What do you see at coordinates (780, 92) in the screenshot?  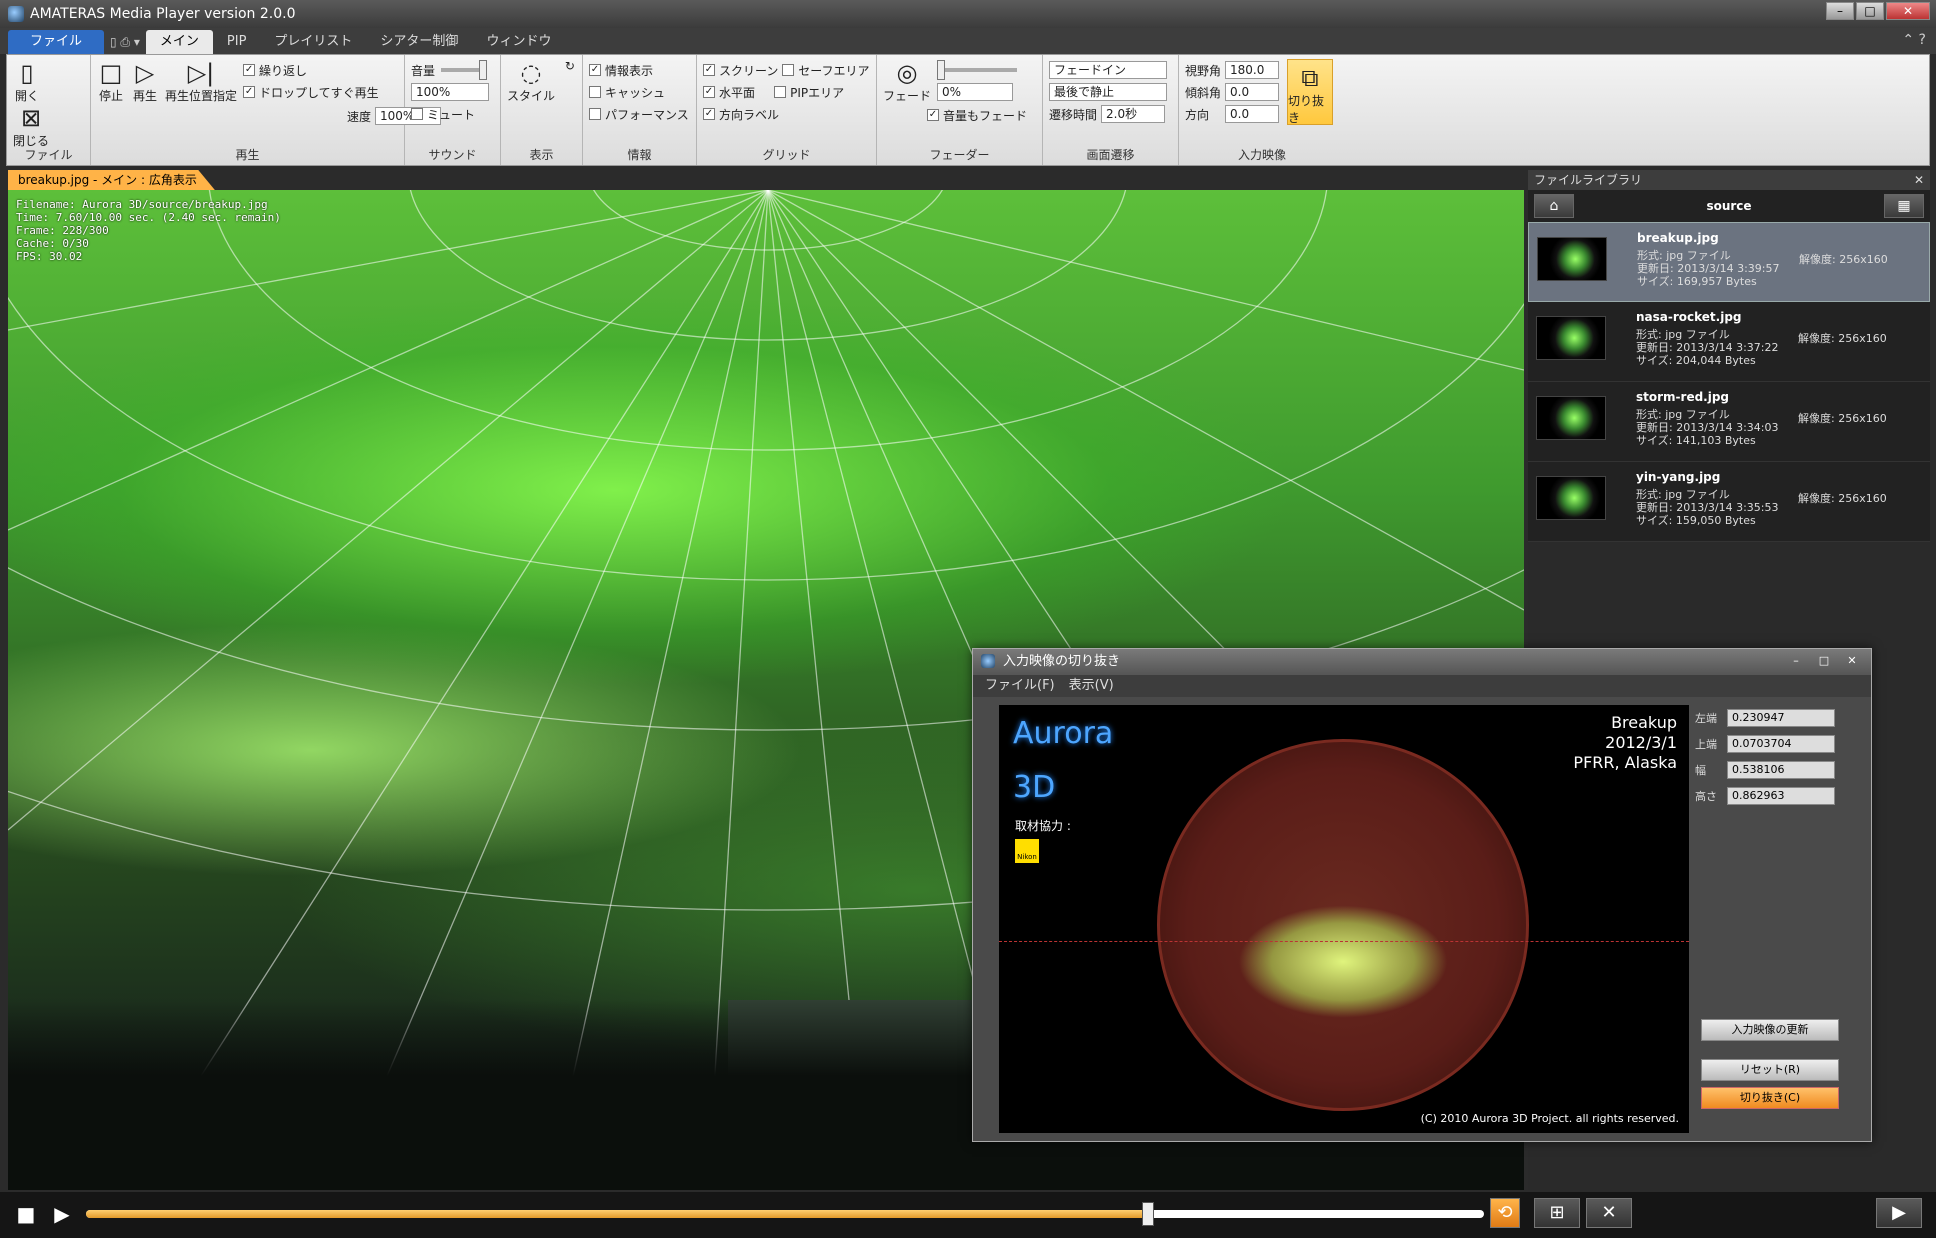 I see `pip-area-checkbox` at bounding box center [780, 92].